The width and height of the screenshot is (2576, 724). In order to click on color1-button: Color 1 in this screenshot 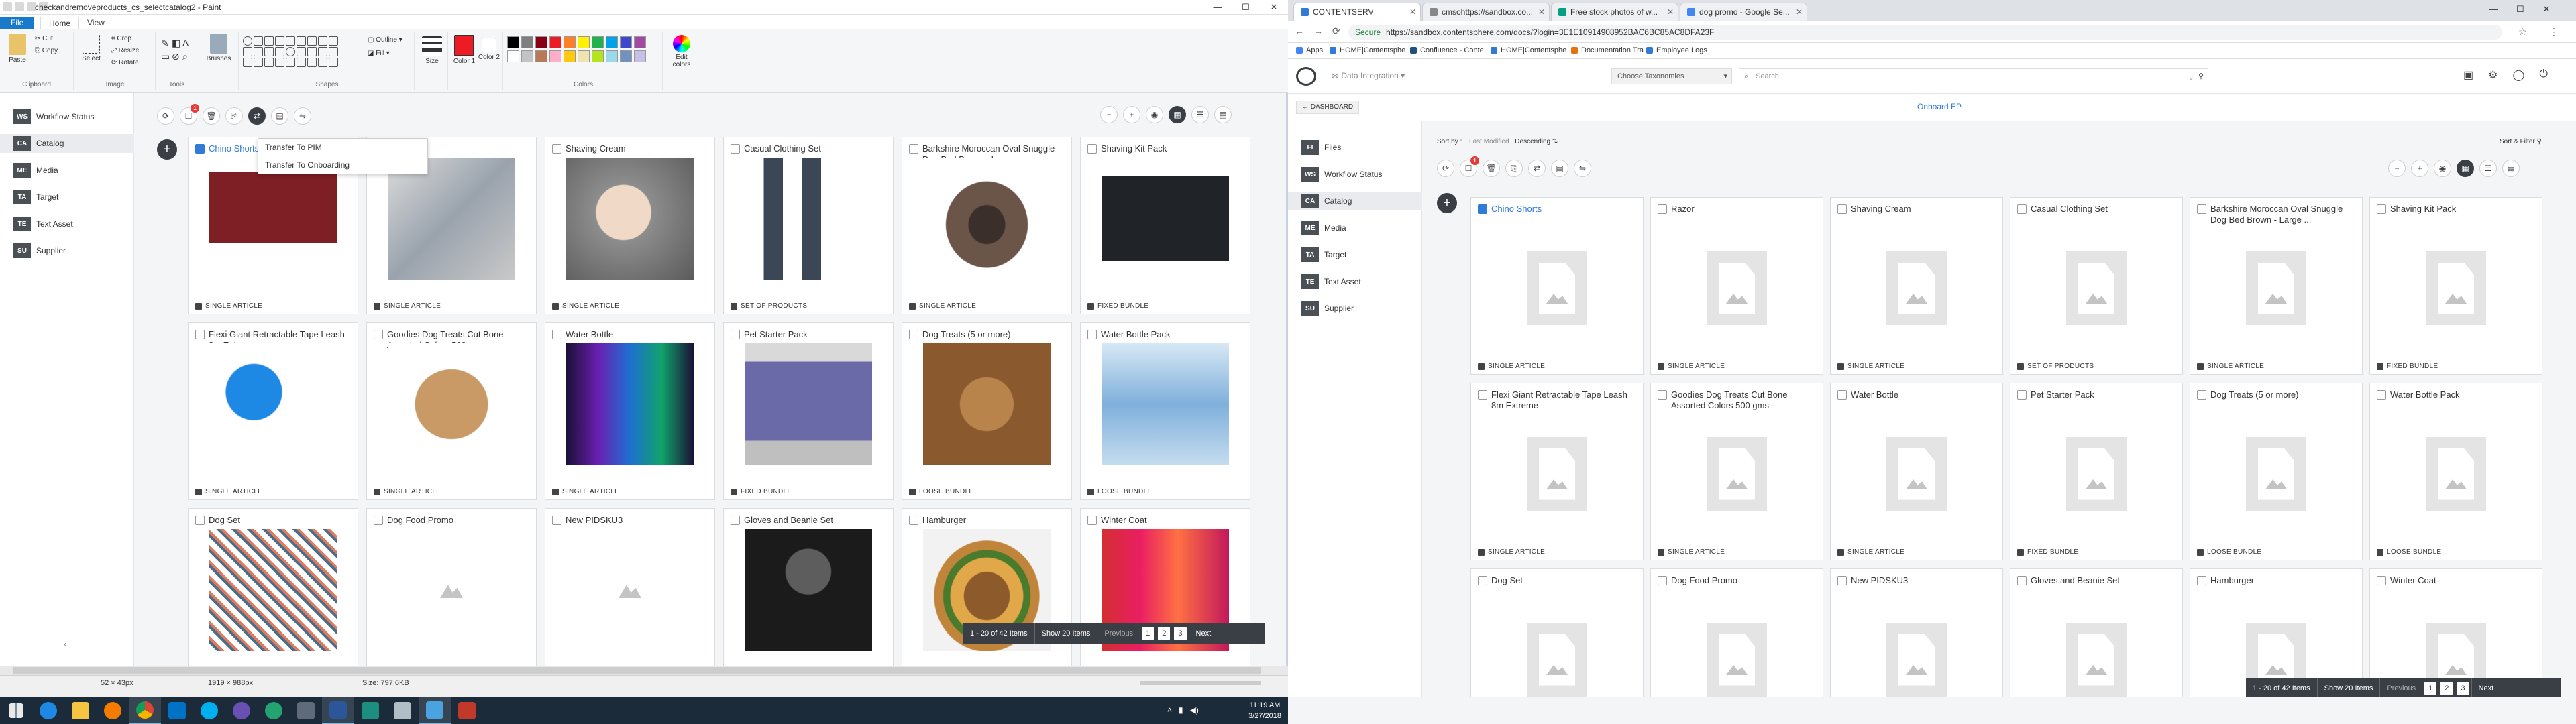, I will do `click(464, 50)`.